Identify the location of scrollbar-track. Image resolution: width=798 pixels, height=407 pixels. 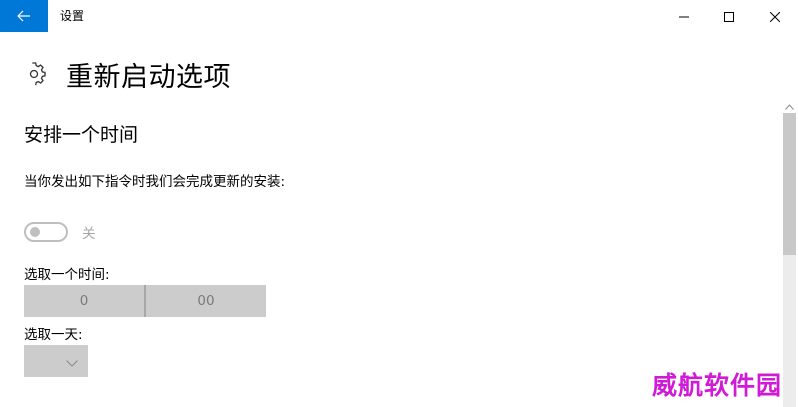
(789, 331).